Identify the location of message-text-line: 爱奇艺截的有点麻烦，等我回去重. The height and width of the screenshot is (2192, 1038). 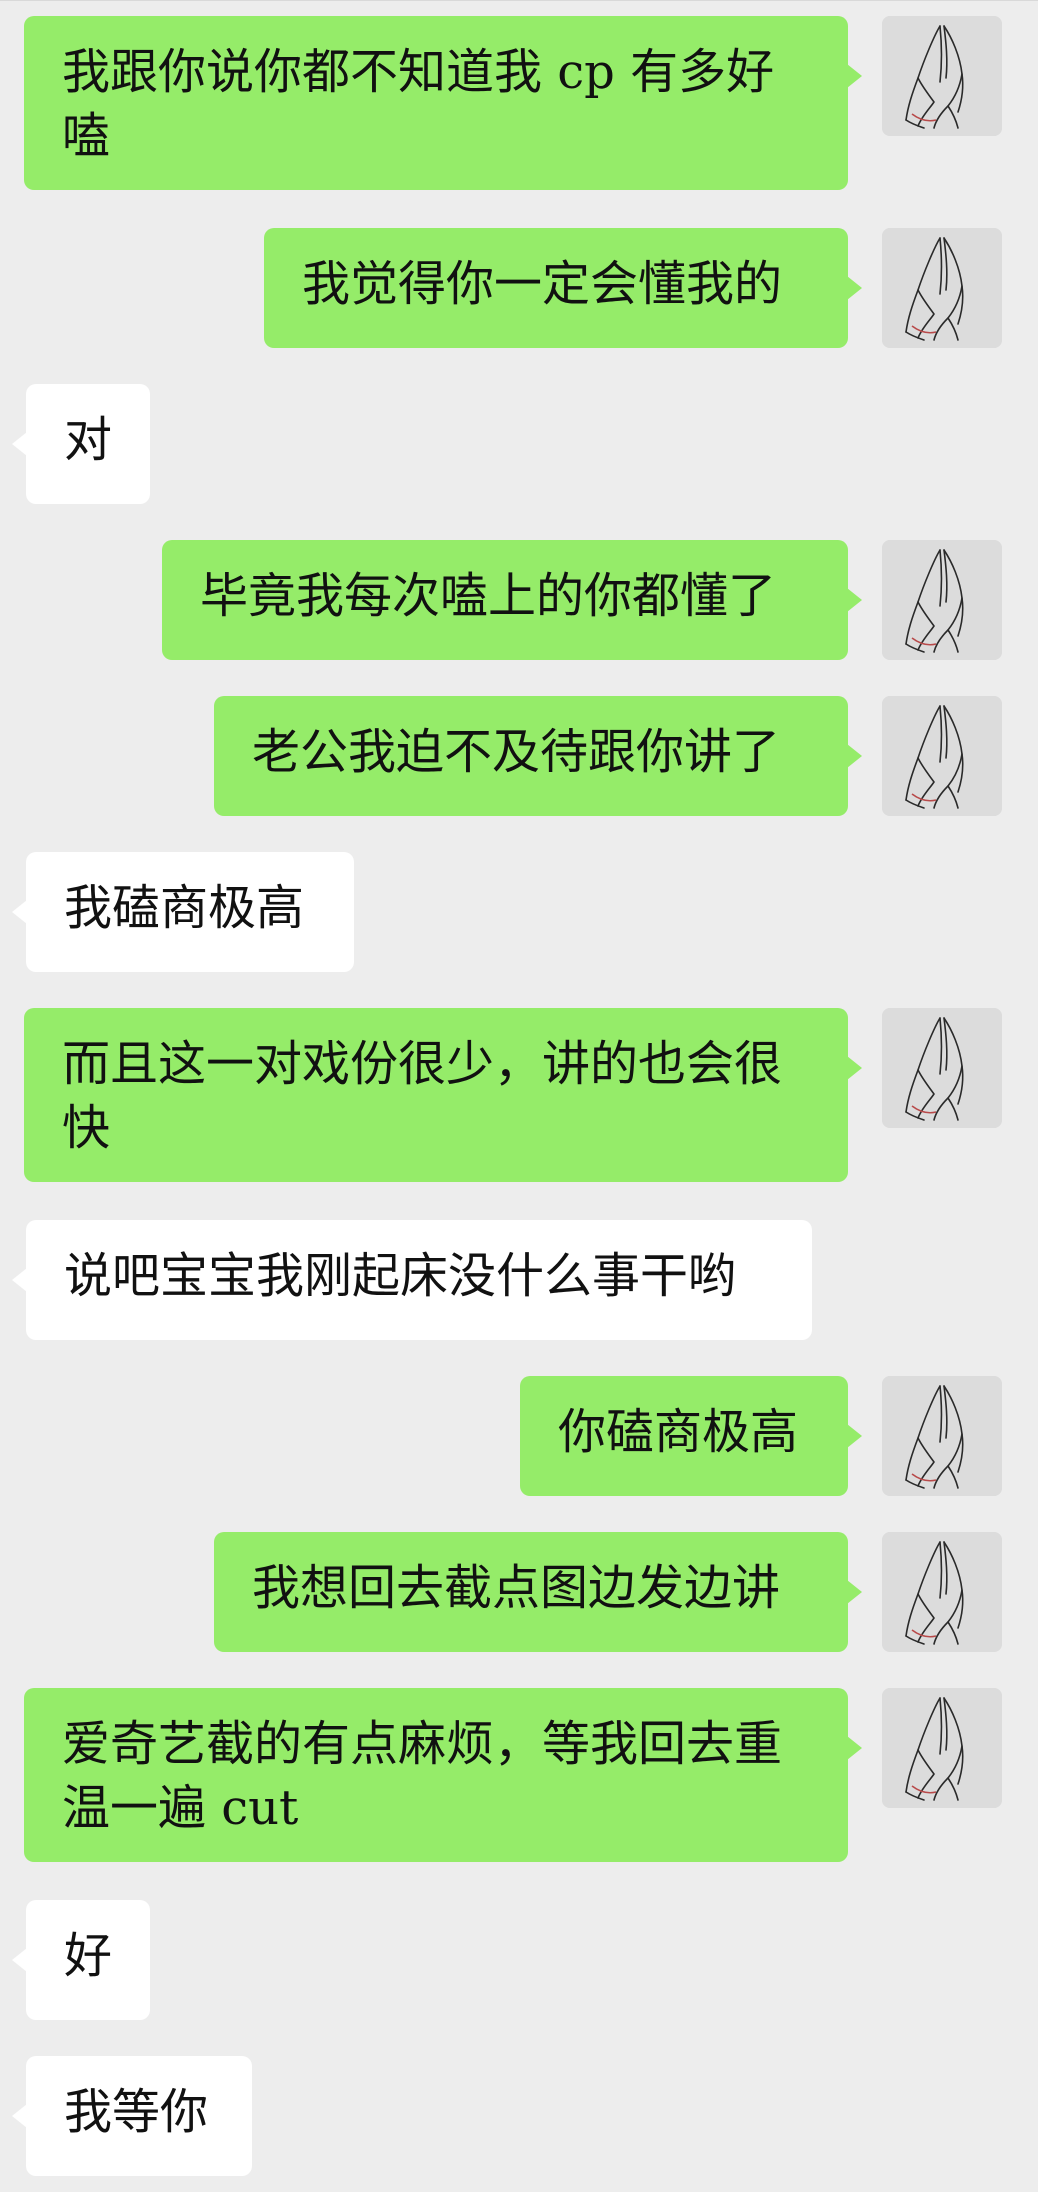
(422, 1744).